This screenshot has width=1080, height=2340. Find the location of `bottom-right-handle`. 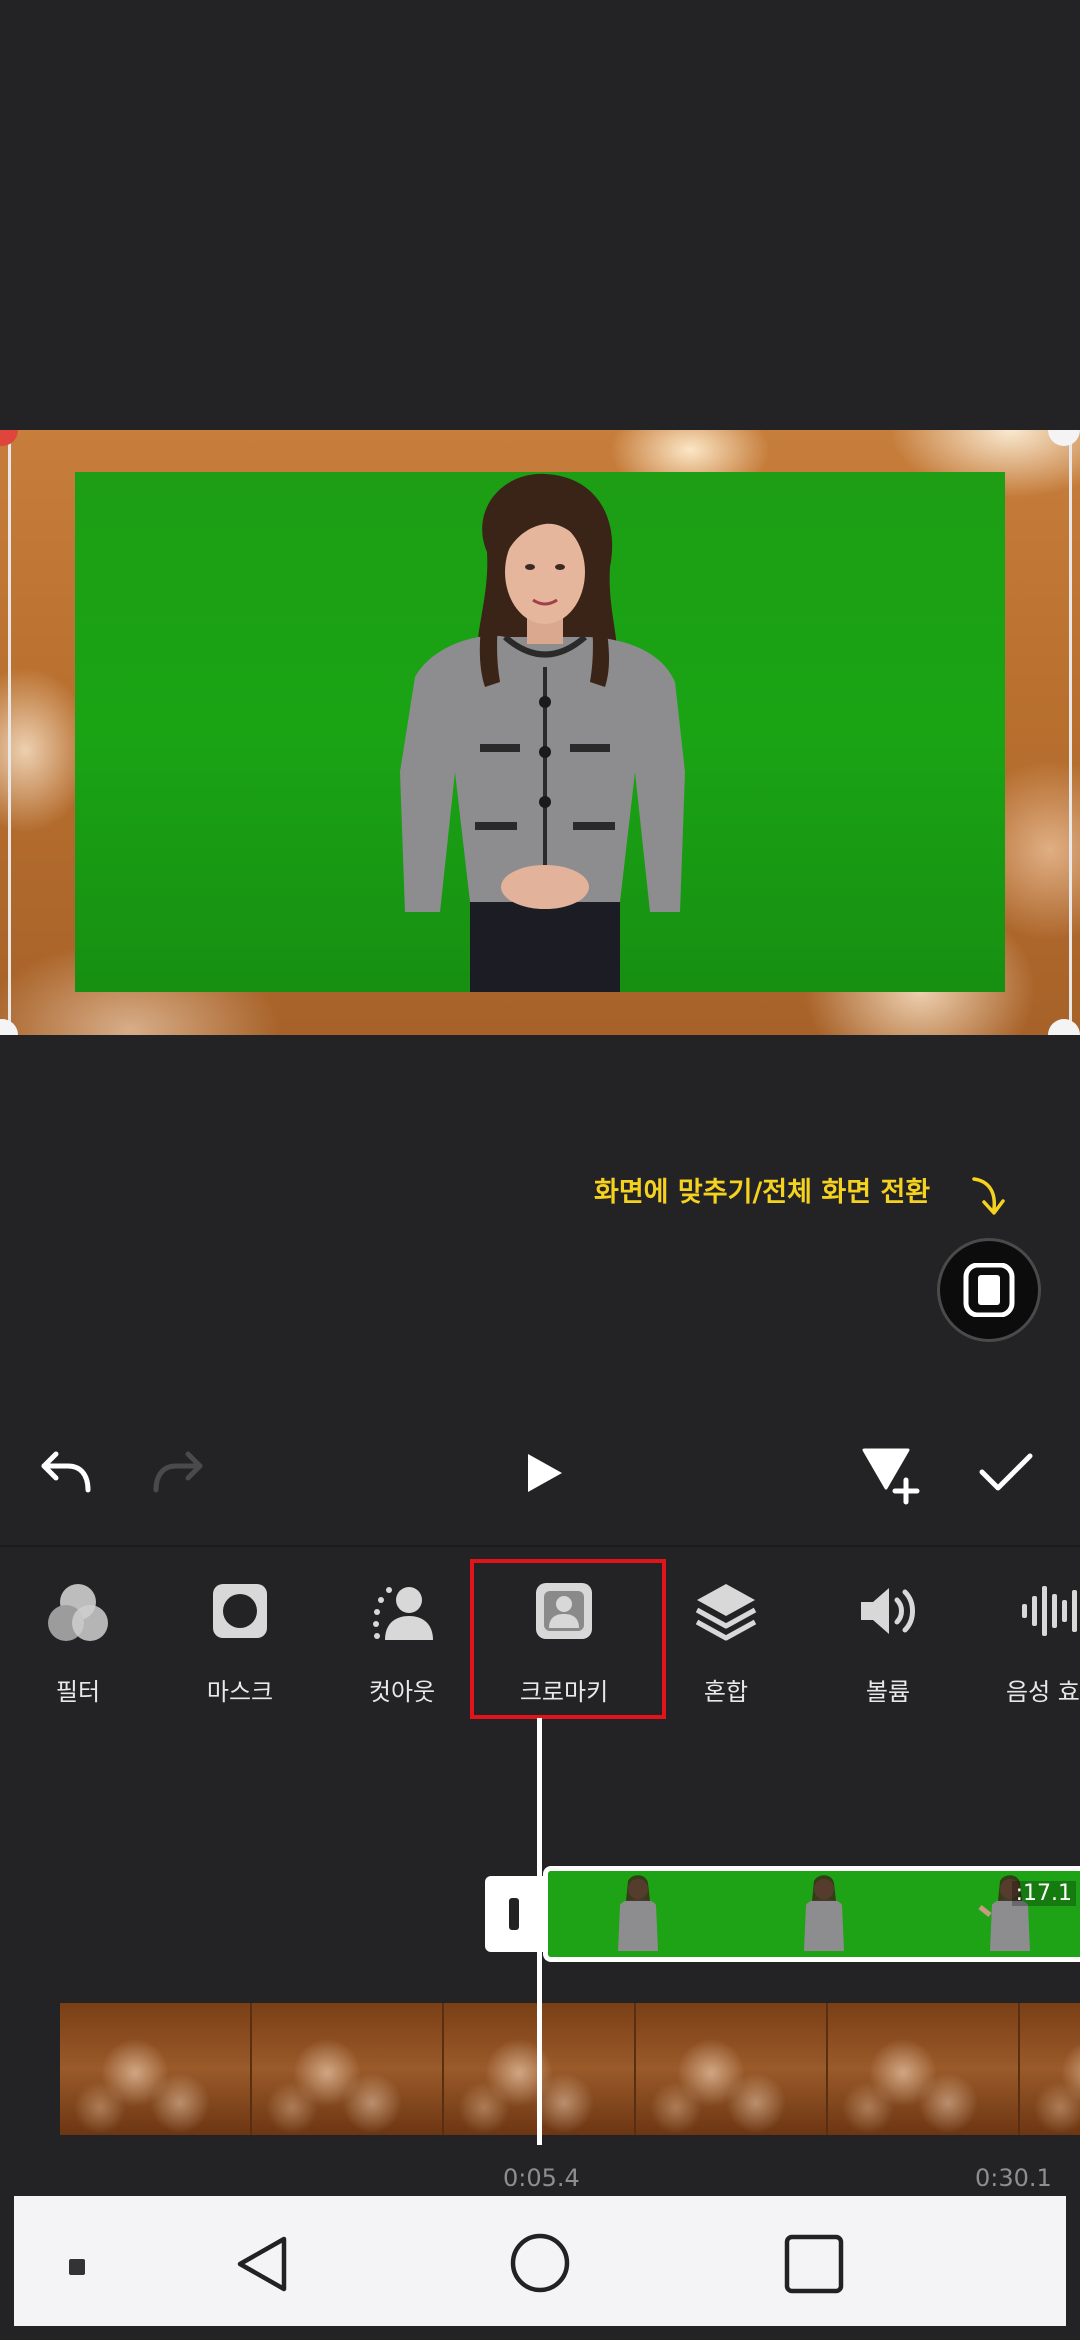

bottom-right-handle is located at coordinates (1064, 1027).